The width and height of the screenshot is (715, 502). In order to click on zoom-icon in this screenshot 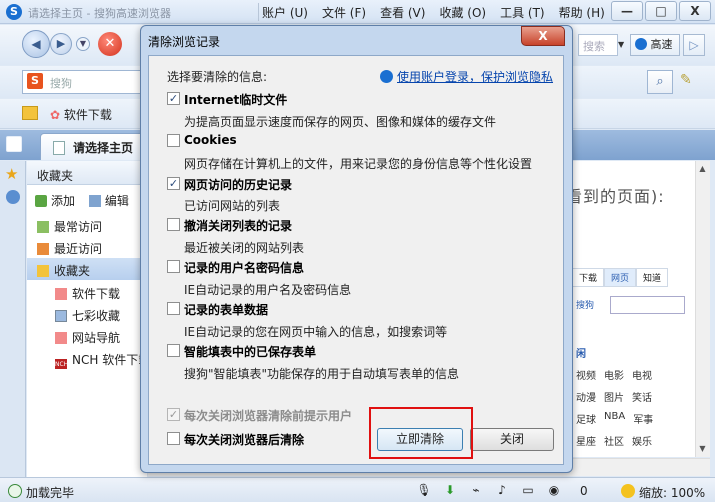, I will do `click(628, 491)`.